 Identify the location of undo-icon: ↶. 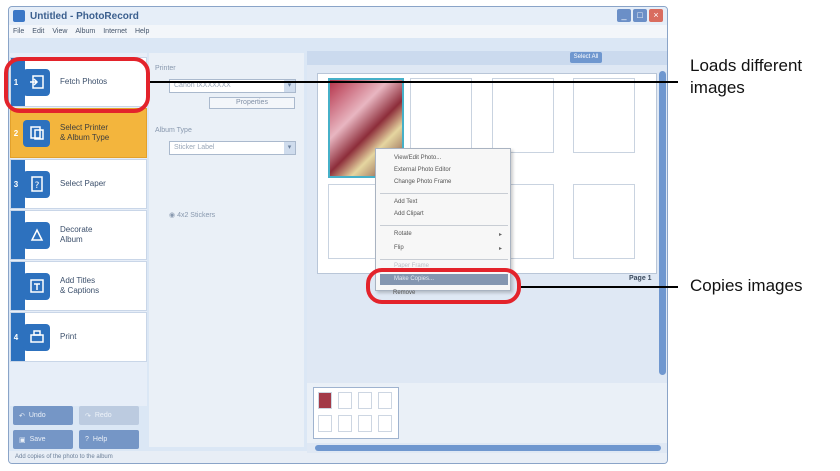
(22, 416).